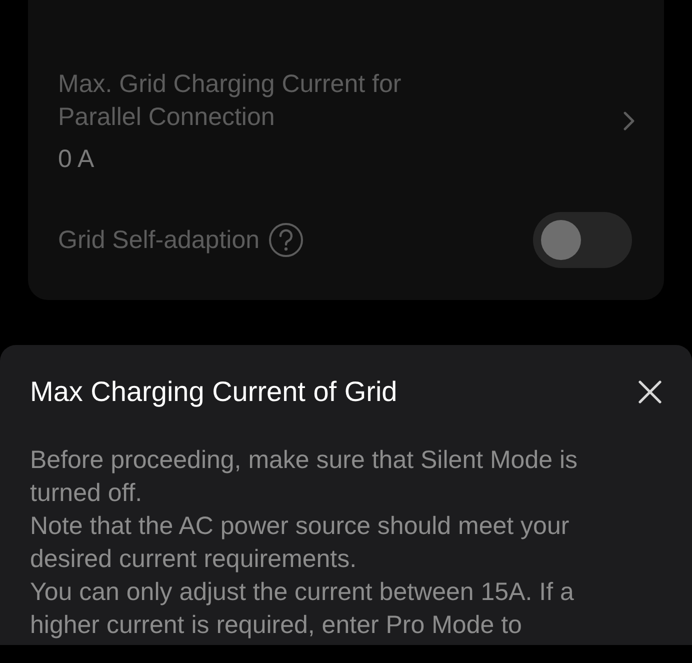 The image size is (692, 663). I want to click on dialog-title: Max Charging Current of Grid, so click(214, 392).